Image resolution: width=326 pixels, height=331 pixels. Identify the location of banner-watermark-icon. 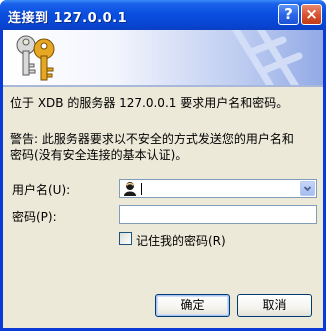
(267, 57).